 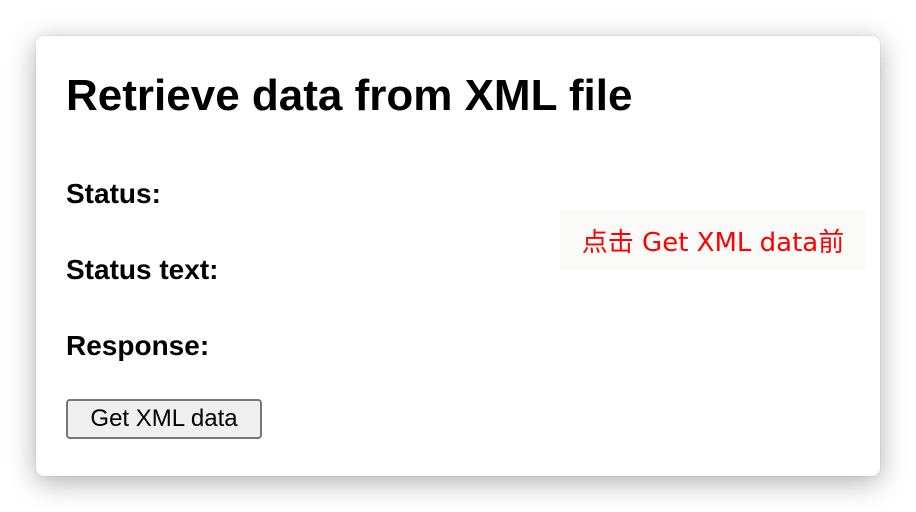 What do you see at coordinates (164, 419) in the screenshot?
I see `get-xml-data-button: Get XML data` at bounding box center [164, 419].